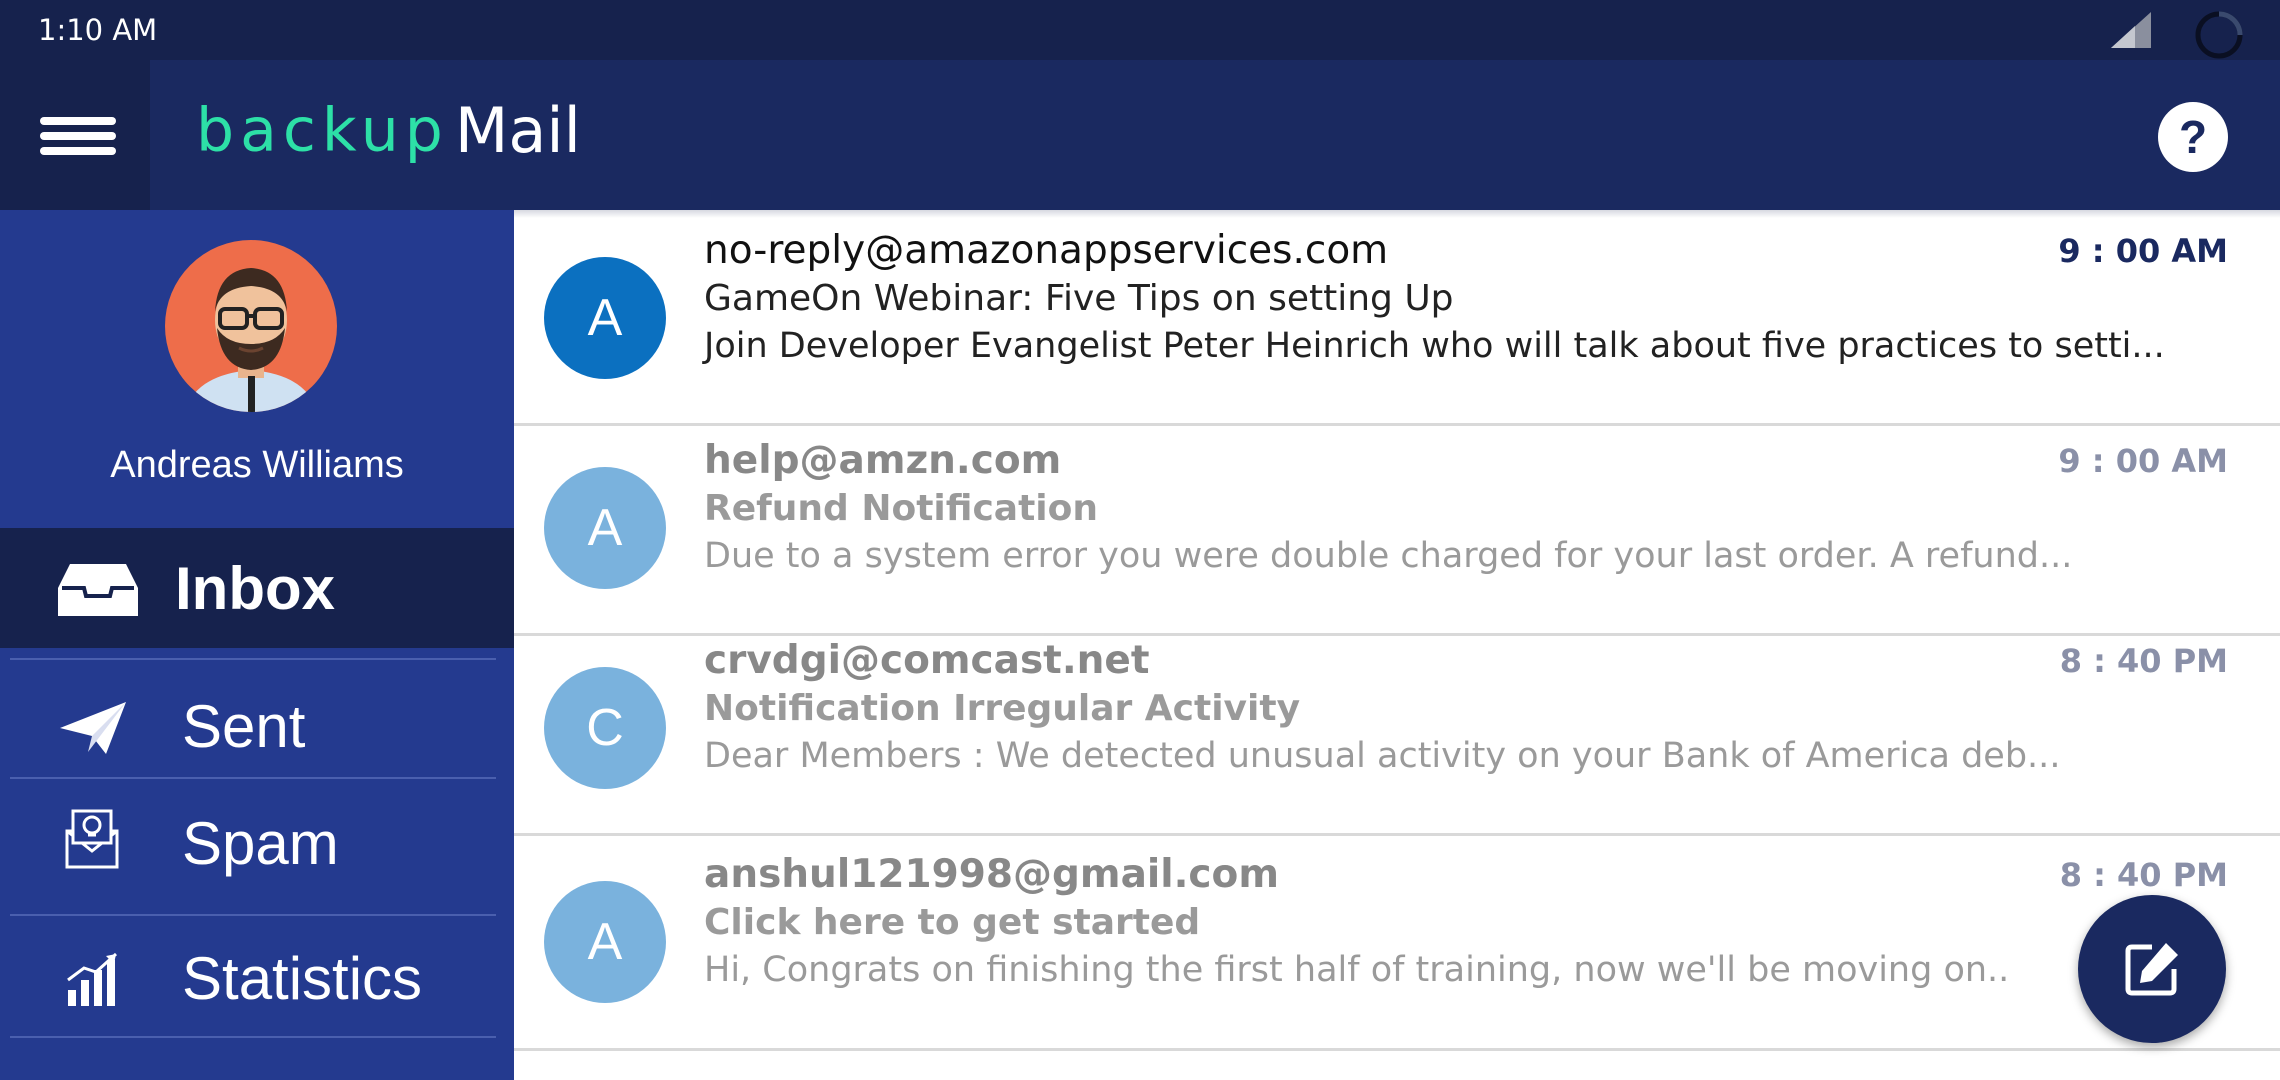  I want to click on email-subject: Notification Irregular Activity, so click(1002, 708).